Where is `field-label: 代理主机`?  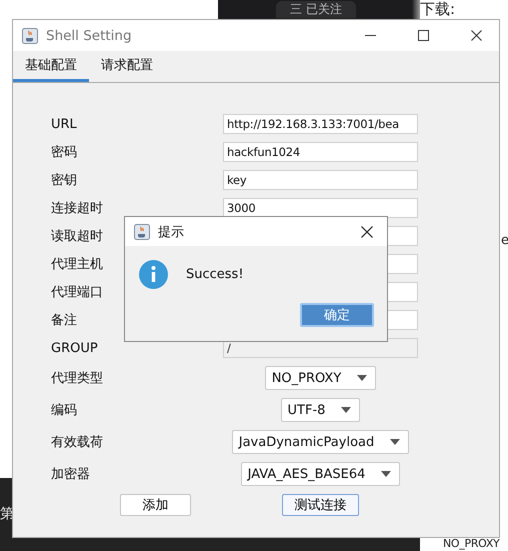
field-label: 代理主机 is located at coordinates (77, 264).